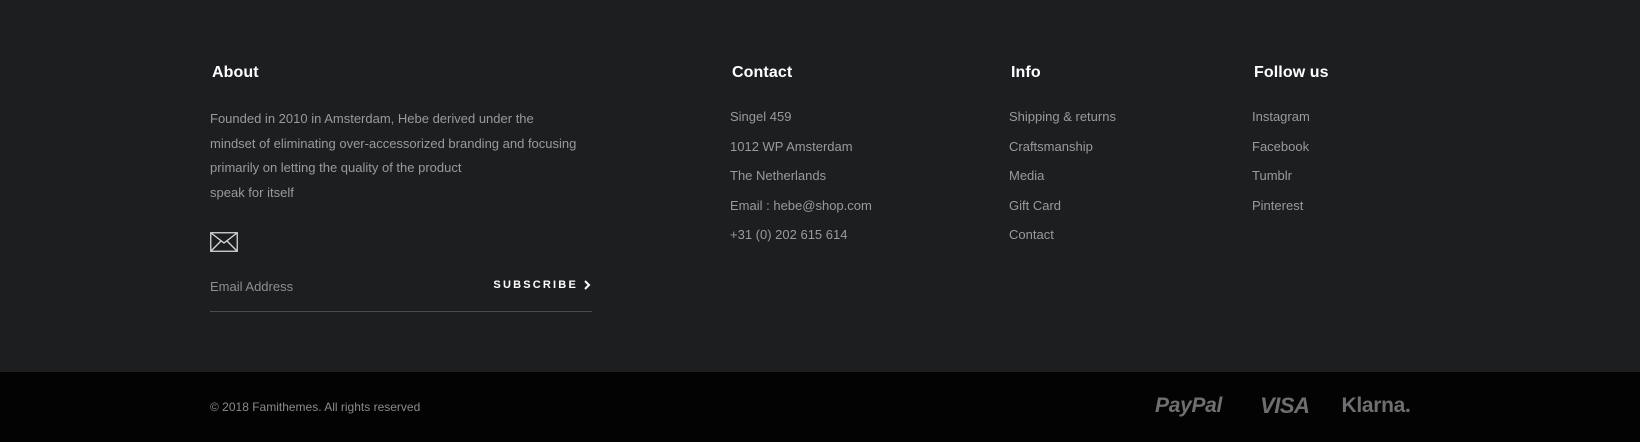 The height and width of the screenshot is (442, 1640). What do you see at coordinates (1035, 205) in the screenshot?
I see `info-link-gift-card: Gift Card` at bounding box center [1035, 205].